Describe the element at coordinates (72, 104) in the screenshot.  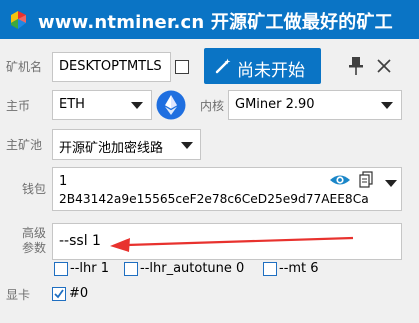
I see `coin-value: ETH` at that location.